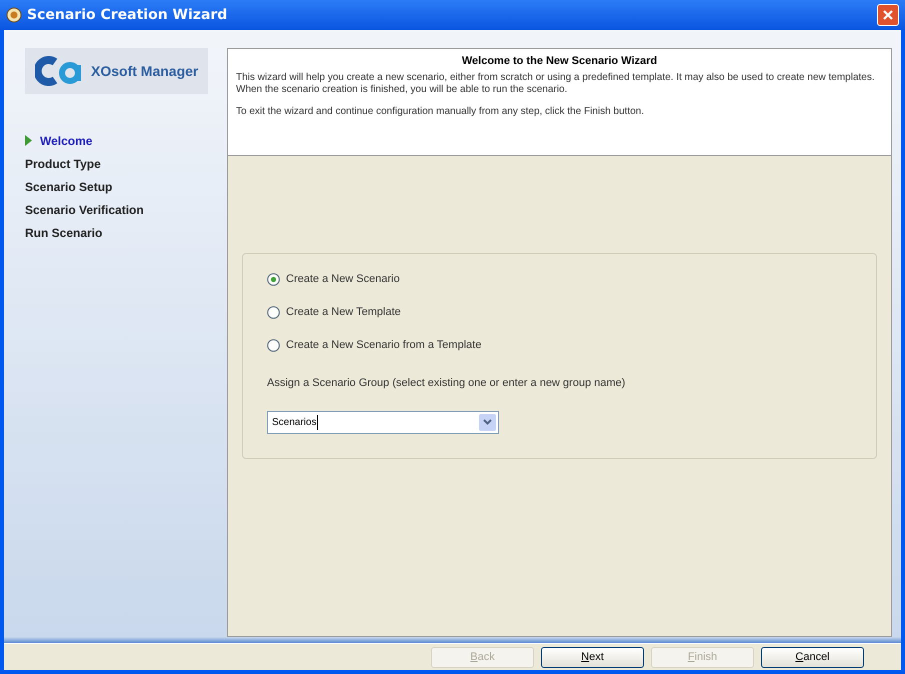 This screenshot has width=905, height=674. What do you see at coordinates (144, 71) in the screenshot?
I see `product-name: XOsoft Manager` at bounding box center [144, 71].